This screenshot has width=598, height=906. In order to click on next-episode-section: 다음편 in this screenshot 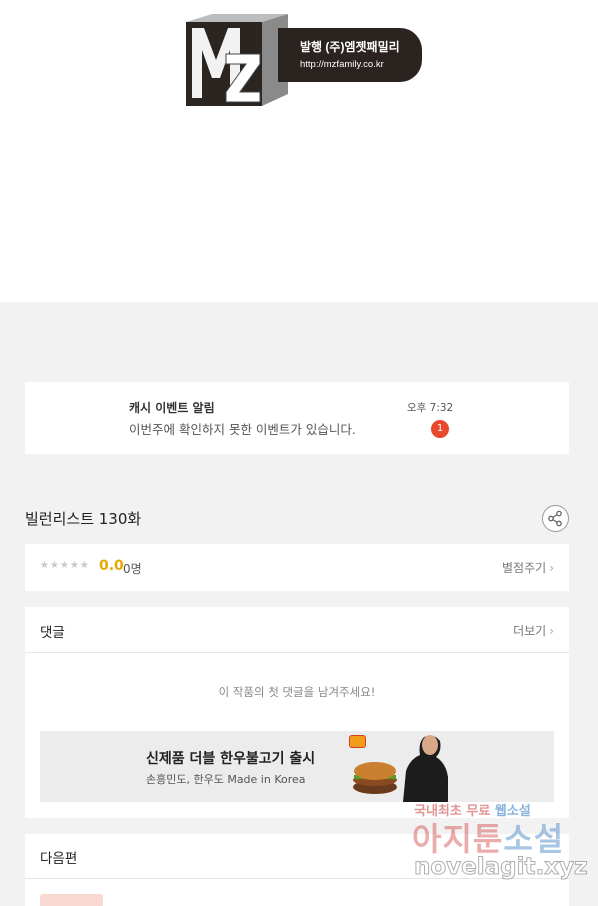, I will do `click(297, 870)`.